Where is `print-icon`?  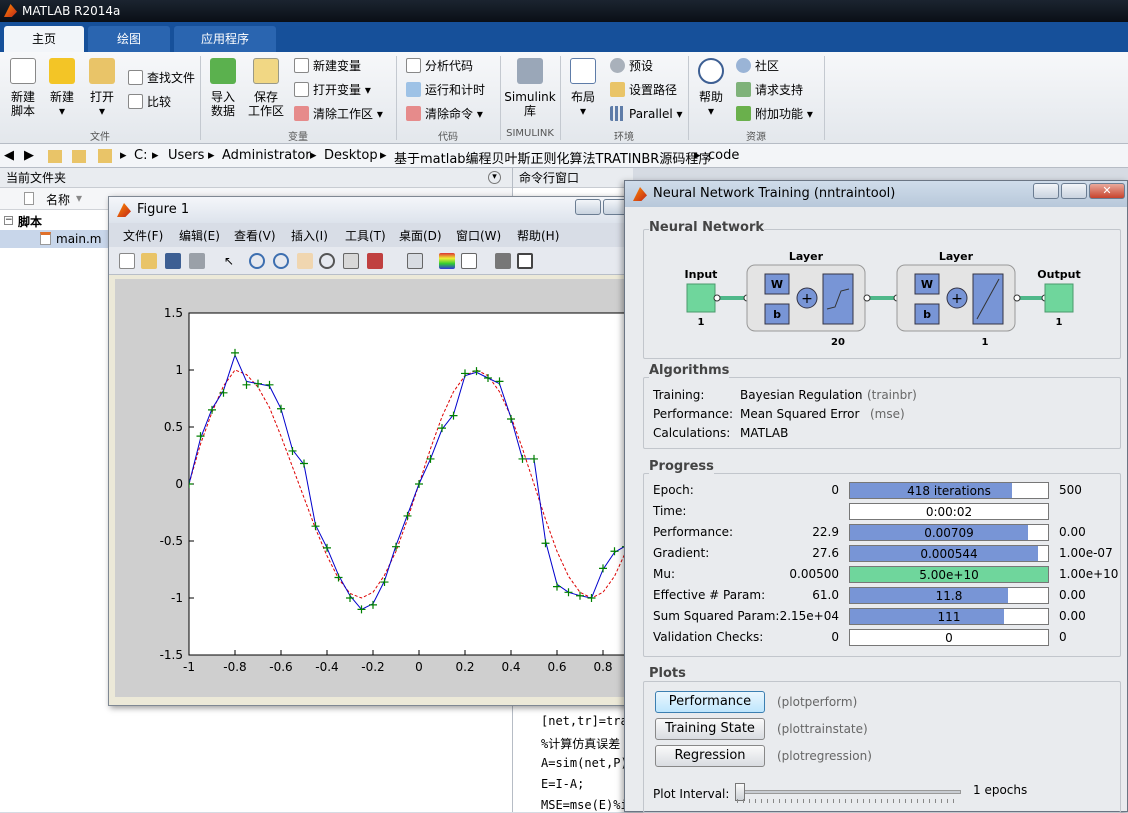 print-icon is located at coordinates (197, 261).